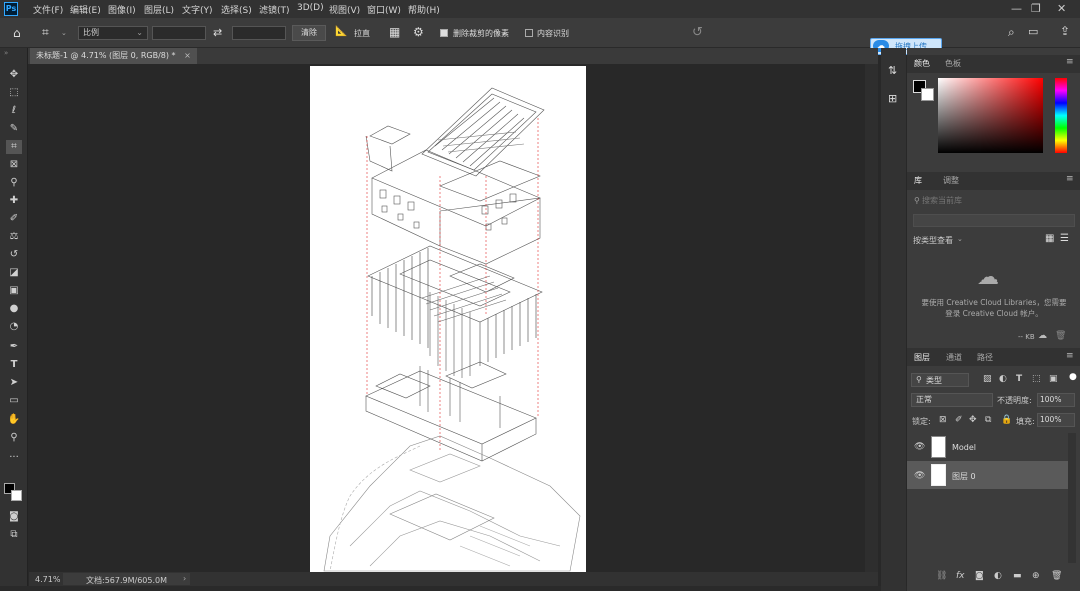  What do you see at coordinates (1049, 238) in the screenshot?
I see `grid-view-icon: ▦` at bounding box center [1049, 238].